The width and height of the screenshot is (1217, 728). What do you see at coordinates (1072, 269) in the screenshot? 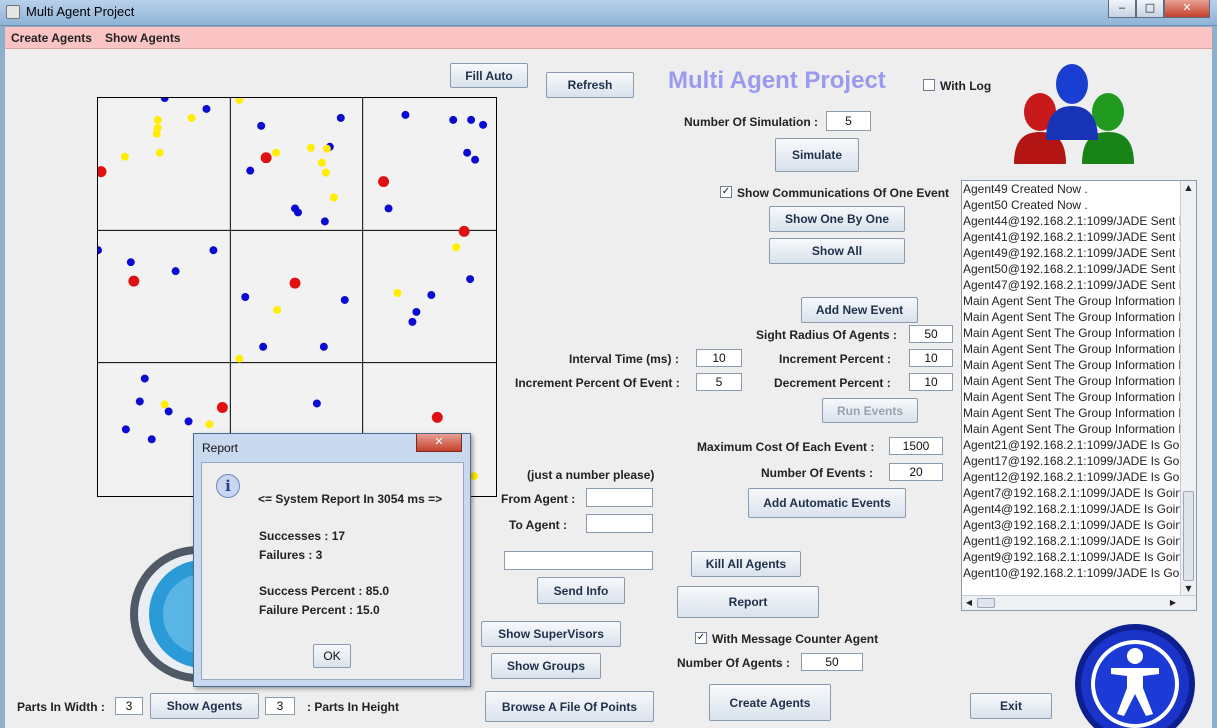
I see `log-line: Agent50@192.168.2.1:1099/JADE Sent I` at bounding box center [1072, 269].